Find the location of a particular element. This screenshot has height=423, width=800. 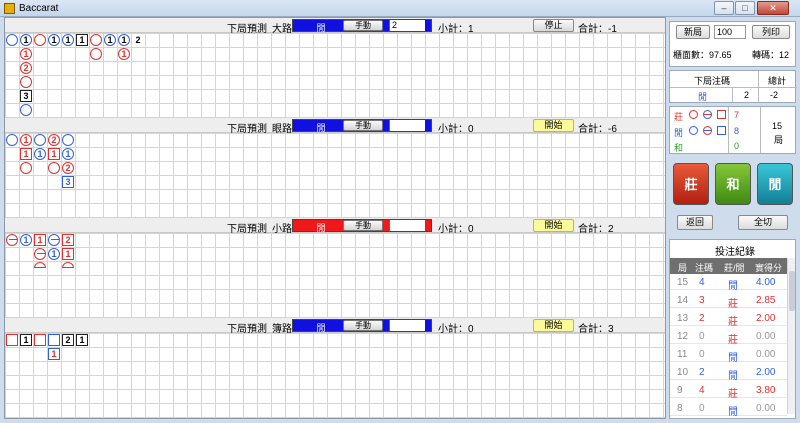

scroll-thumb is located at coordinates (792, 291).